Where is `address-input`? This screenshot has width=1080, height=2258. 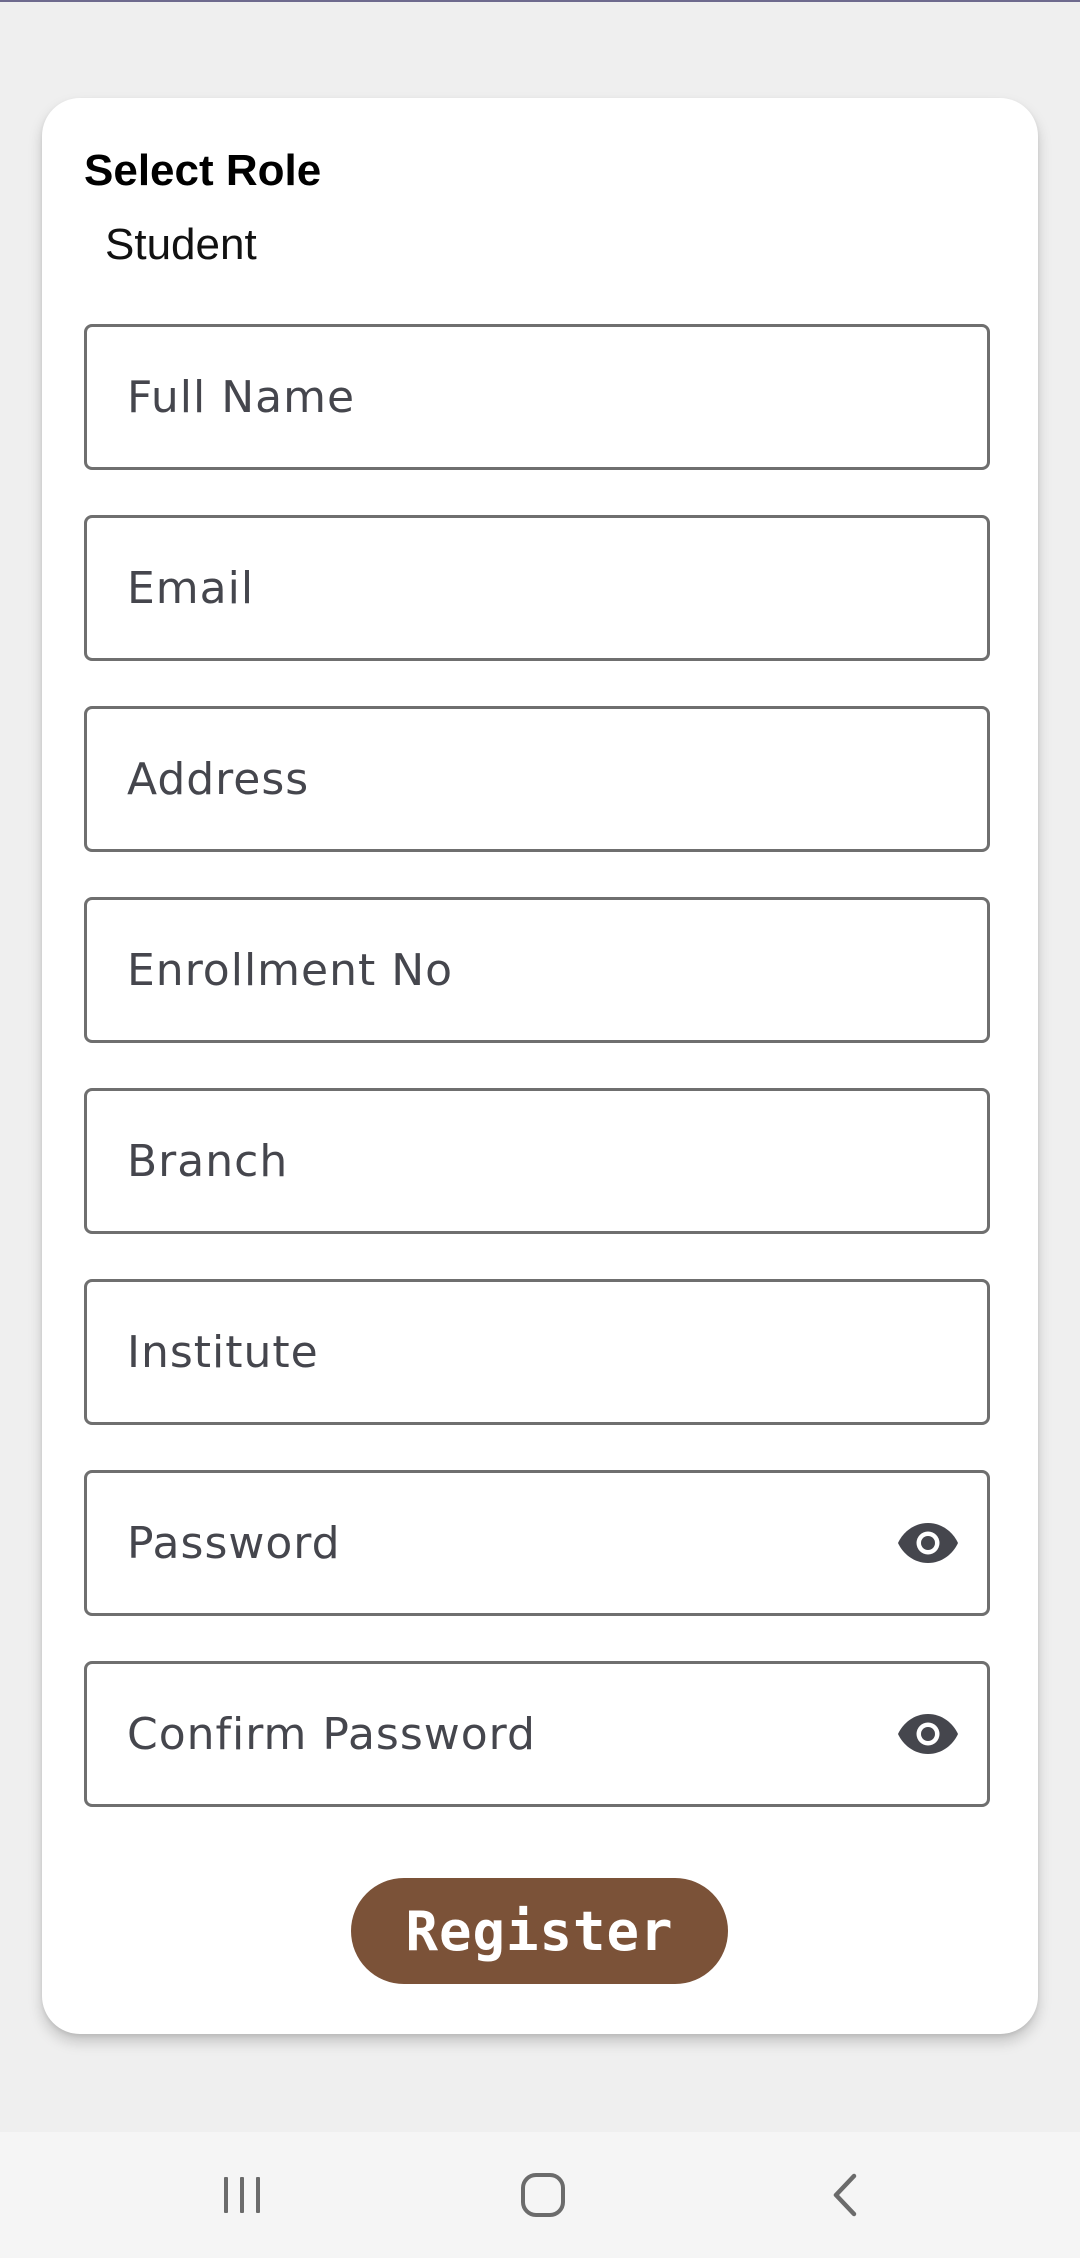 address-input is located at coordinates (517, 779).